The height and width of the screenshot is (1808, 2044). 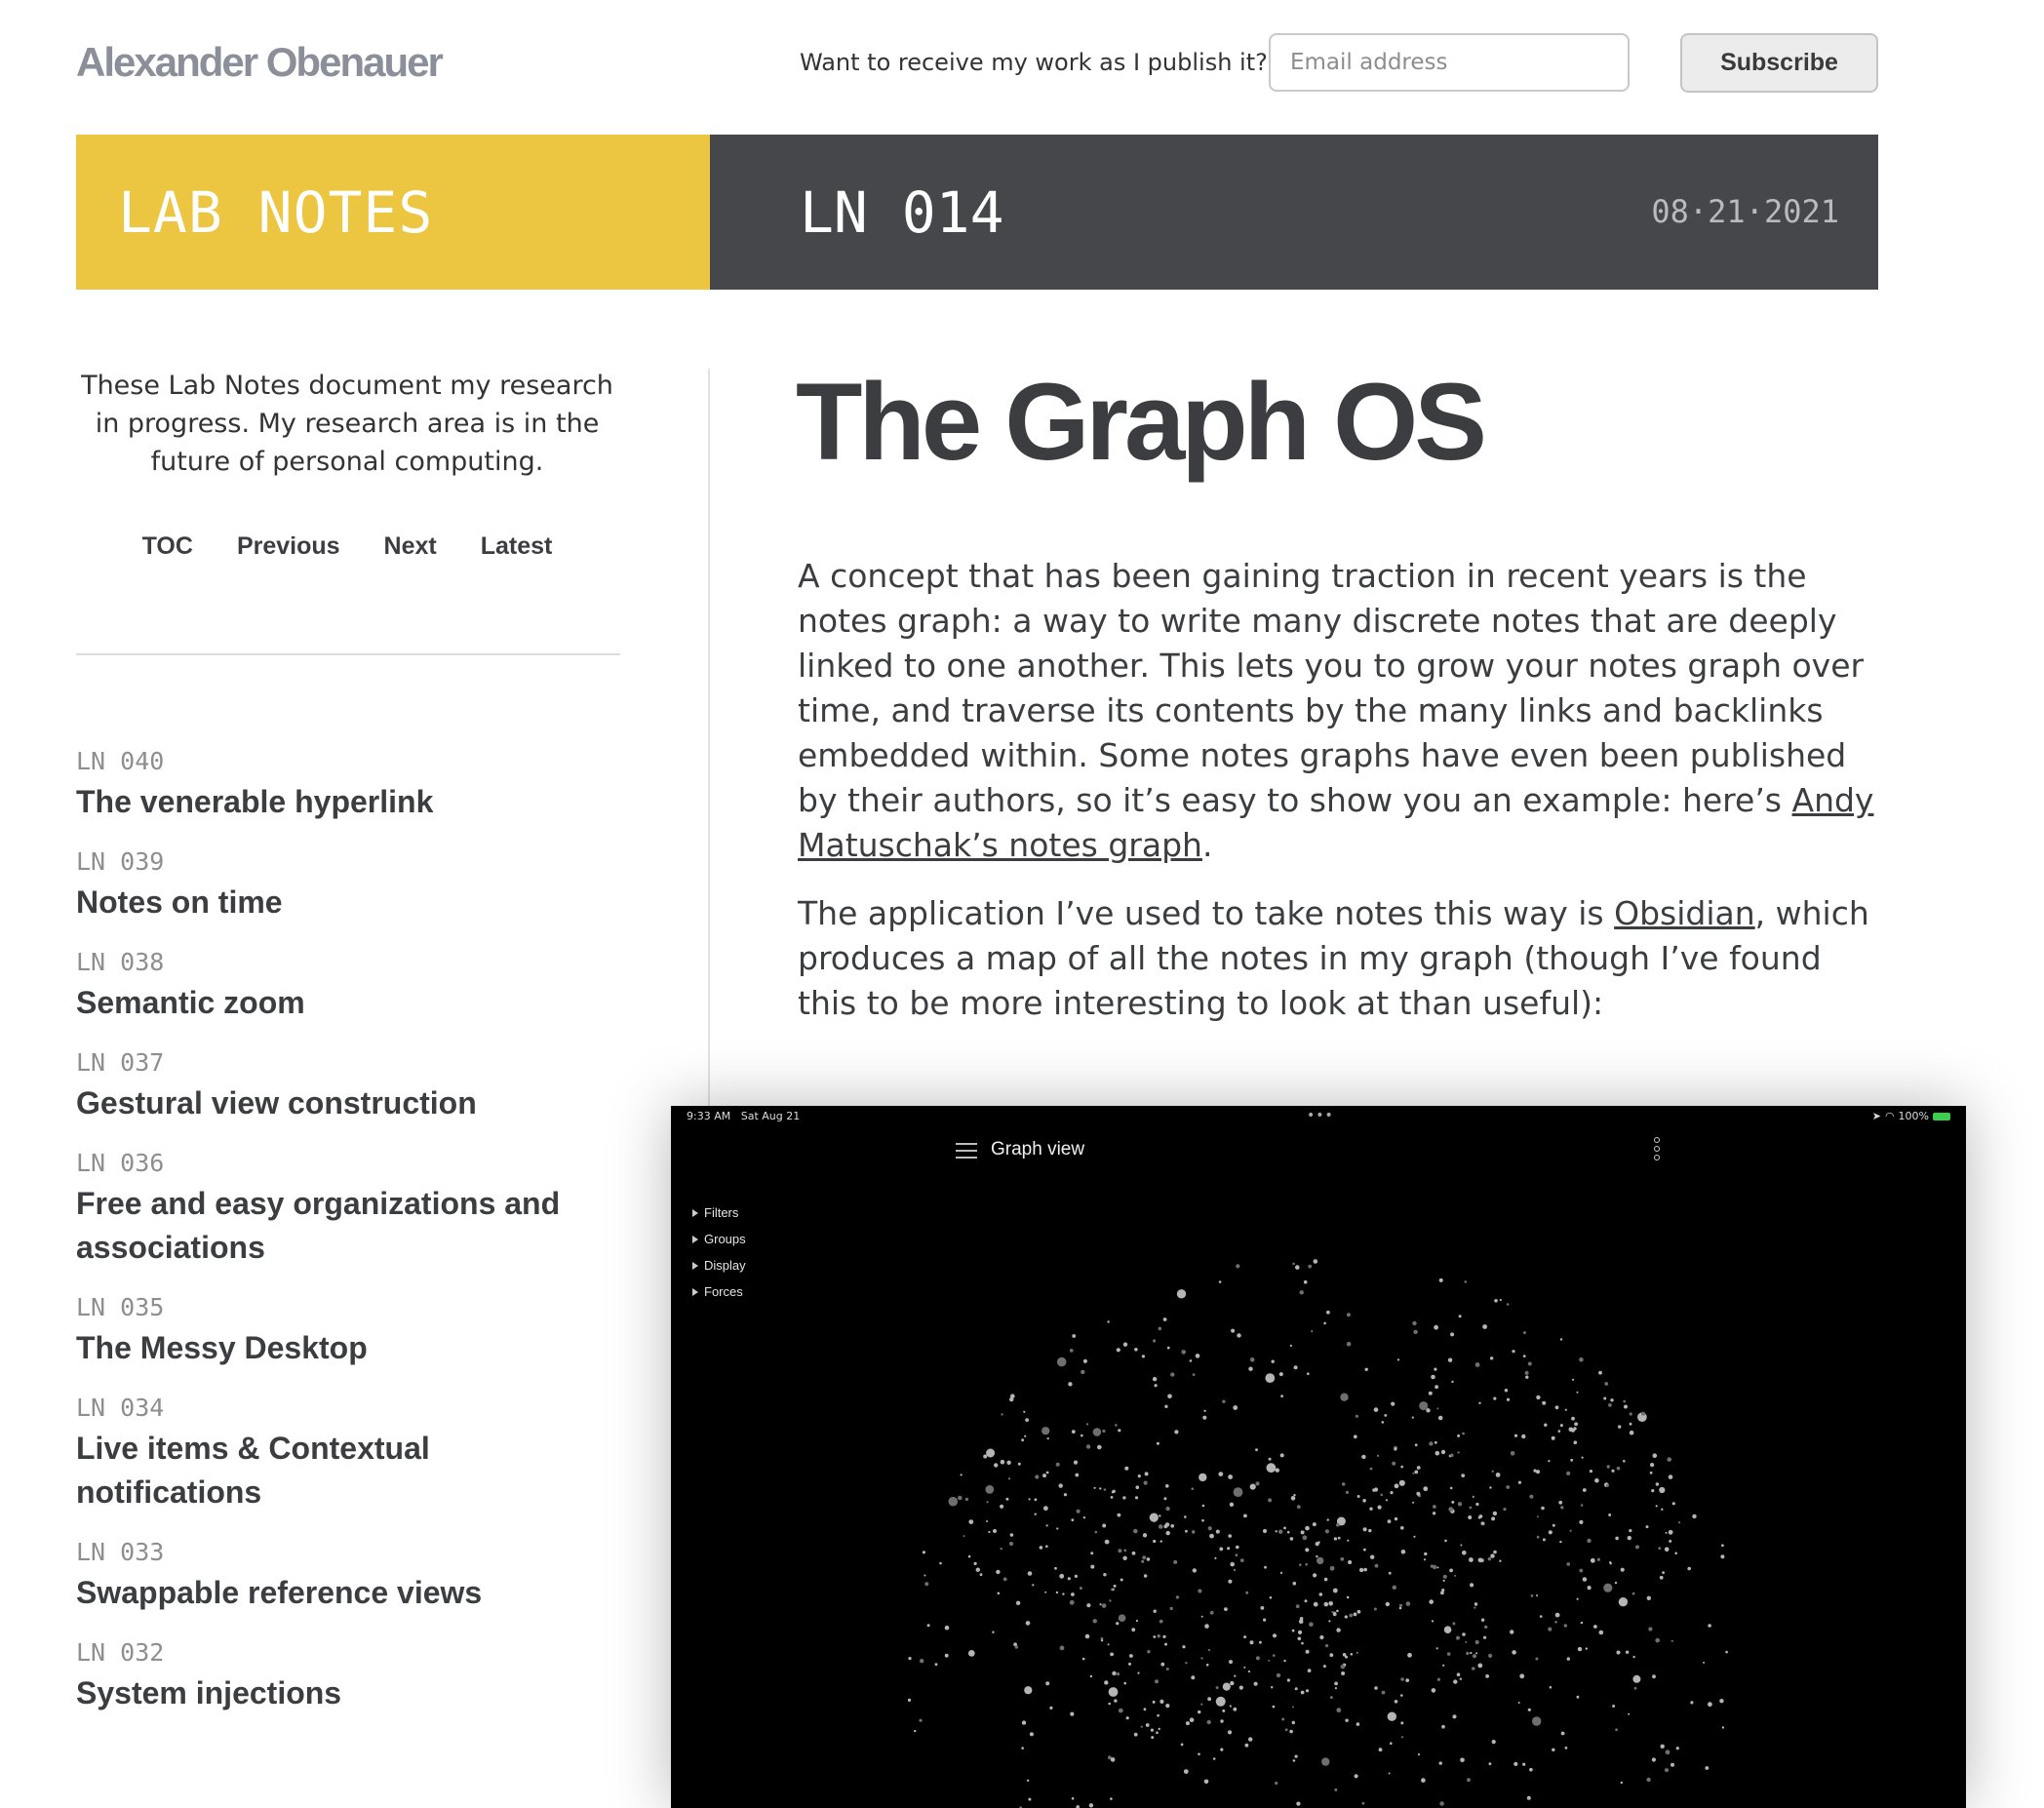 I want to click on banner-section: LAB NOTES, so click(x=393, y=212).